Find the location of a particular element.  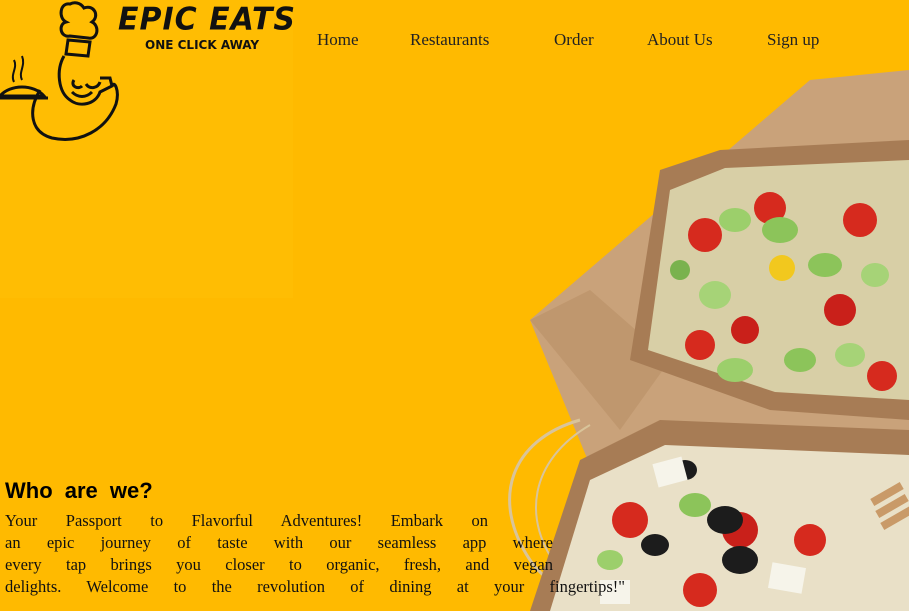

chef-logo-icon is located at coordinates (59, 71).